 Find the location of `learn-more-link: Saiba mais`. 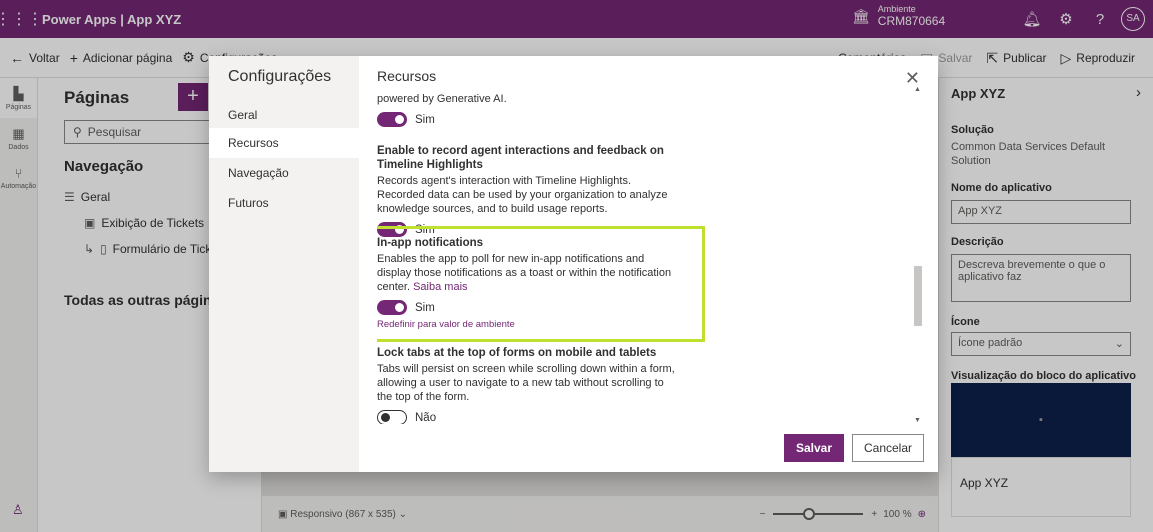

learn-more-link: Saiba mais is located at coordinates (440, 287).